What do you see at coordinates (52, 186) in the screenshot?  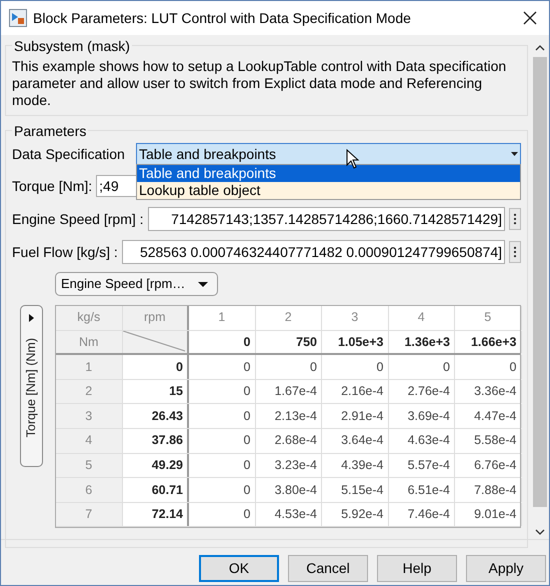 I see `field-label: Torque [Nm]:` at bounding box center [52, 186].